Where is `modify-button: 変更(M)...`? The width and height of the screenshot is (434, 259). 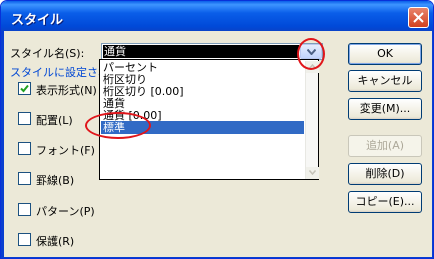
modify-button: 変更(M)... is located at coordinates (385, 109).